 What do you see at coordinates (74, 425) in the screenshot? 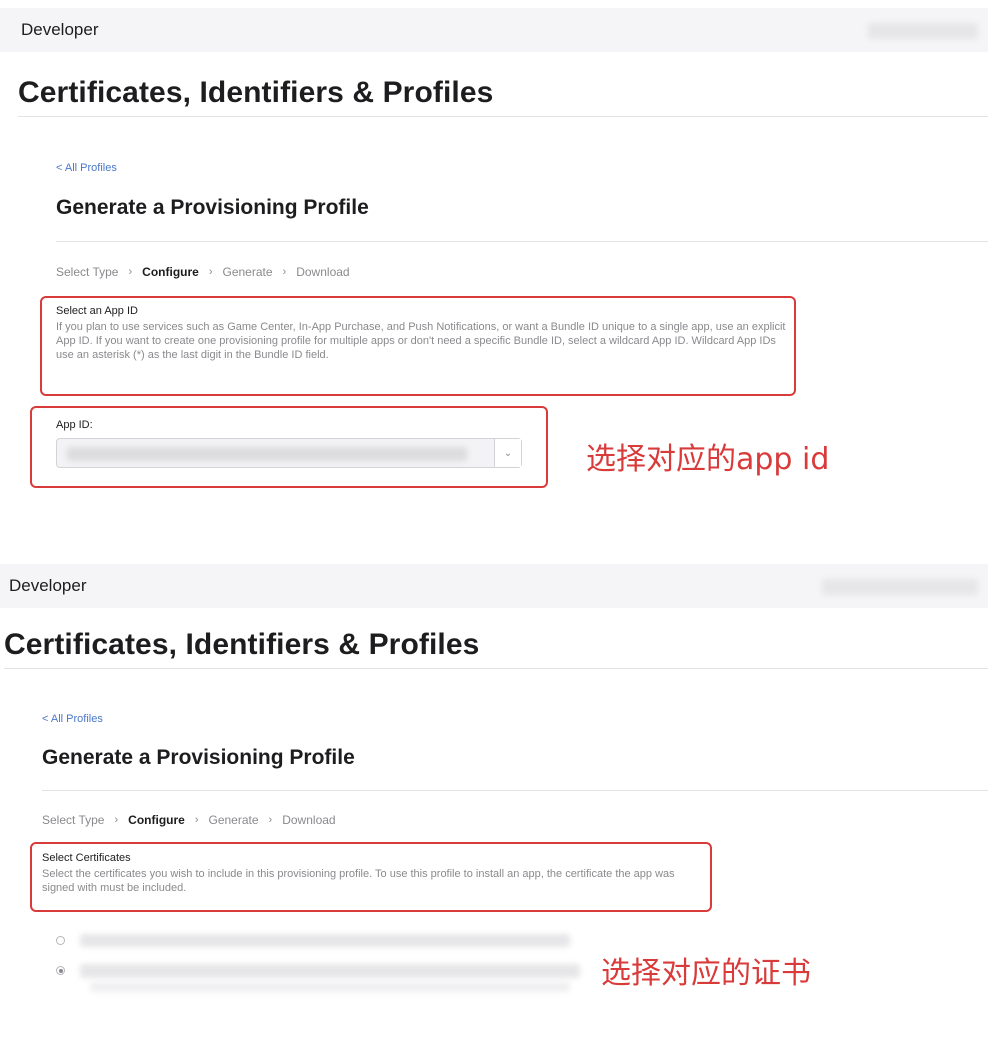
I see `app-id-label: App ID:` at bounding box center [74, 425].